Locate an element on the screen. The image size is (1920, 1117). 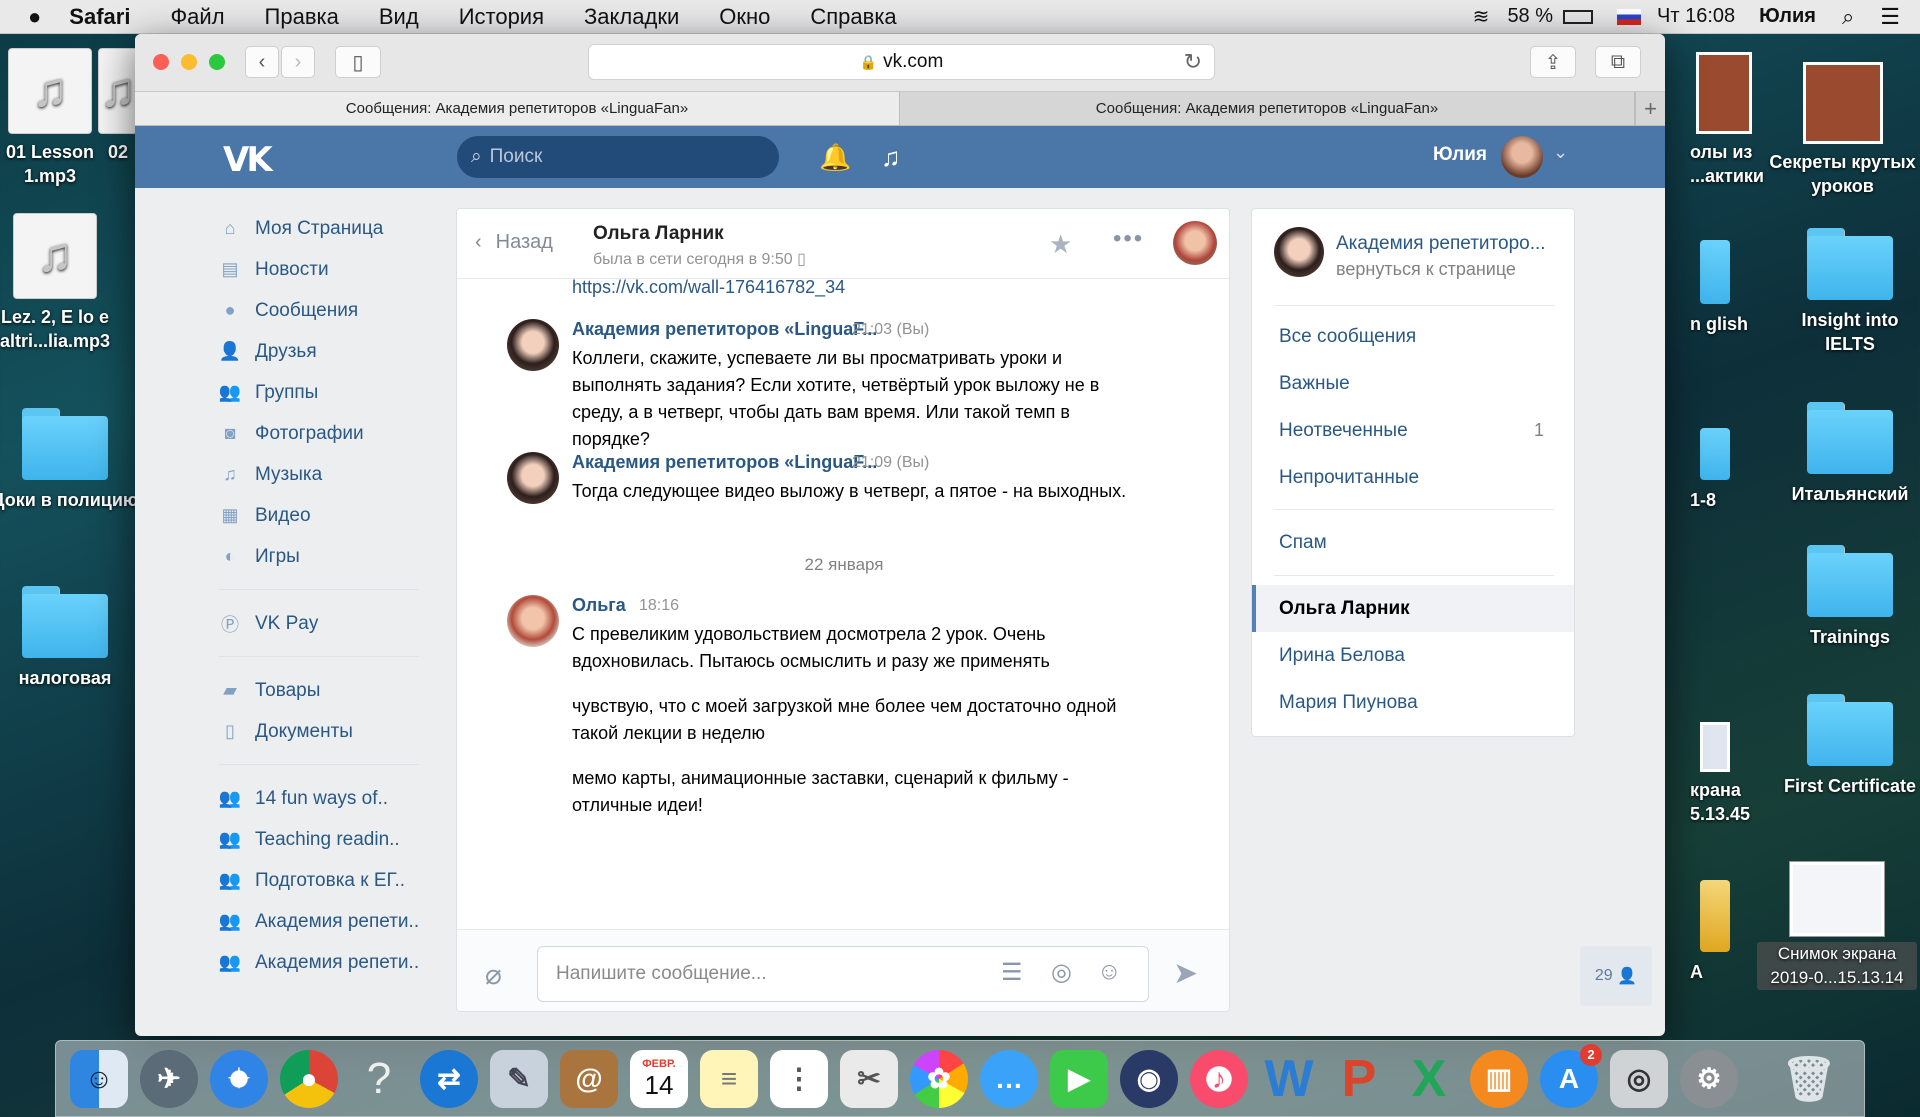
vk-search: ⌕ is located at coordinates (618, 157).